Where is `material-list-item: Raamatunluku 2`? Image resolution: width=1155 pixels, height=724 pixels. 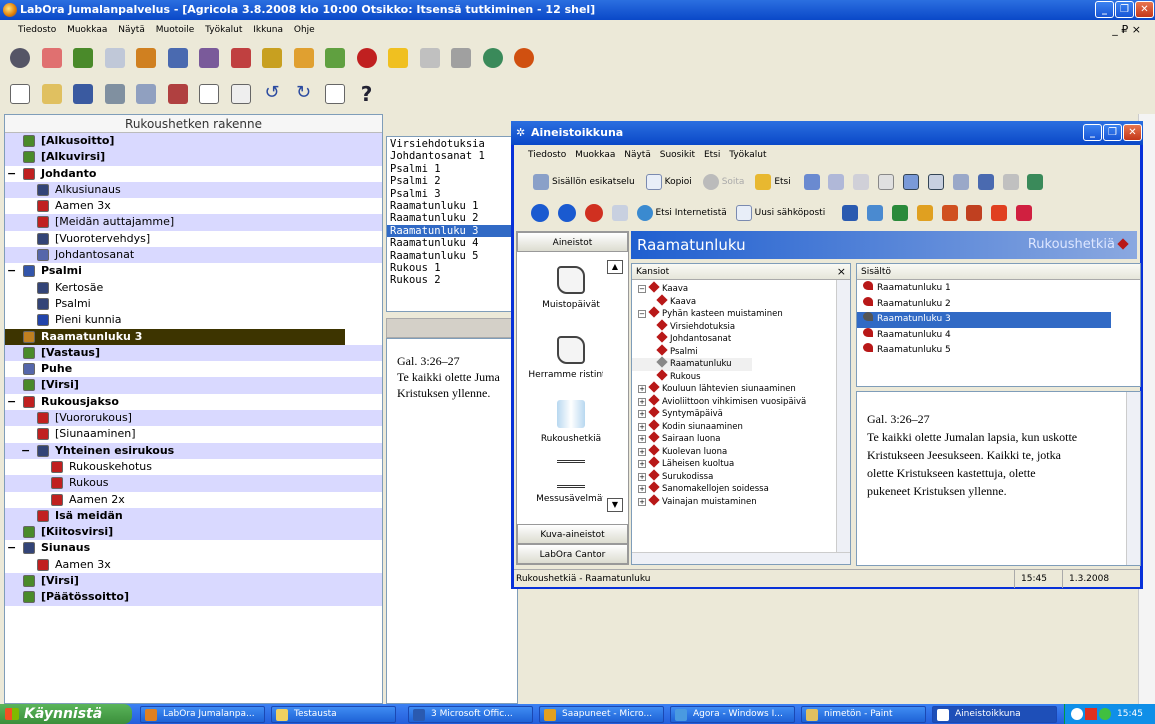 material-list-item: Raamatunluku 2 is located at coordinates (452, 218).